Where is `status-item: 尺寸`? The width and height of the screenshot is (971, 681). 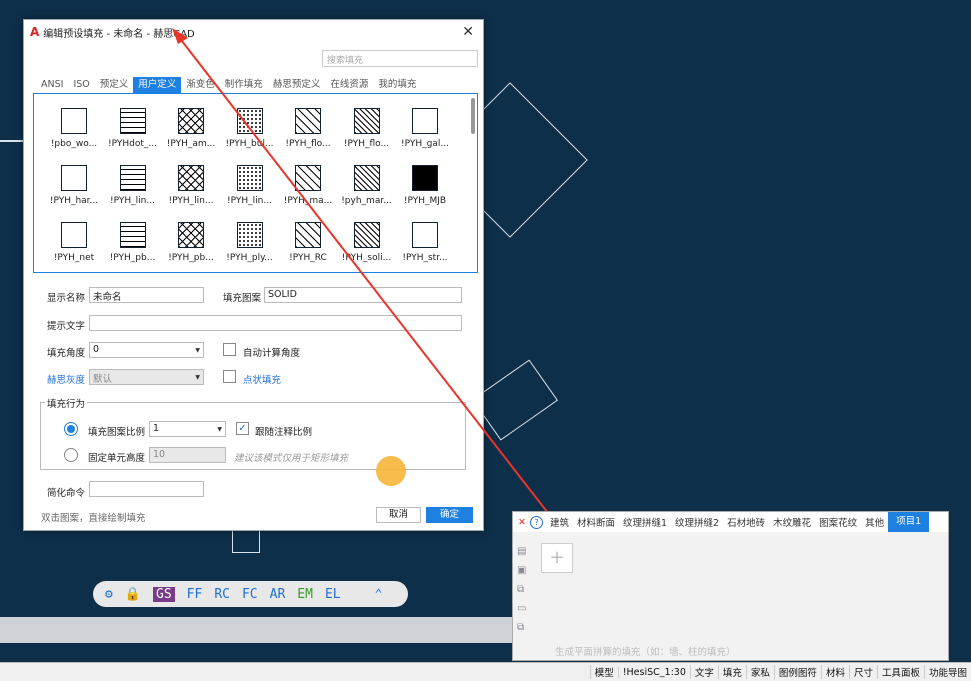 status-item: 尺寸 is located at coordinates (862, 672).